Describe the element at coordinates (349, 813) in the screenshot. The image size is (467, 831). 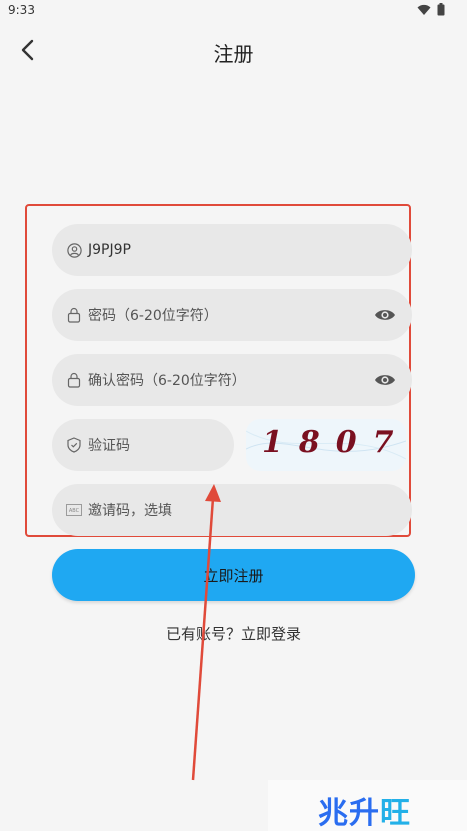
I see `watermark-text-a: 兆升` at that location.